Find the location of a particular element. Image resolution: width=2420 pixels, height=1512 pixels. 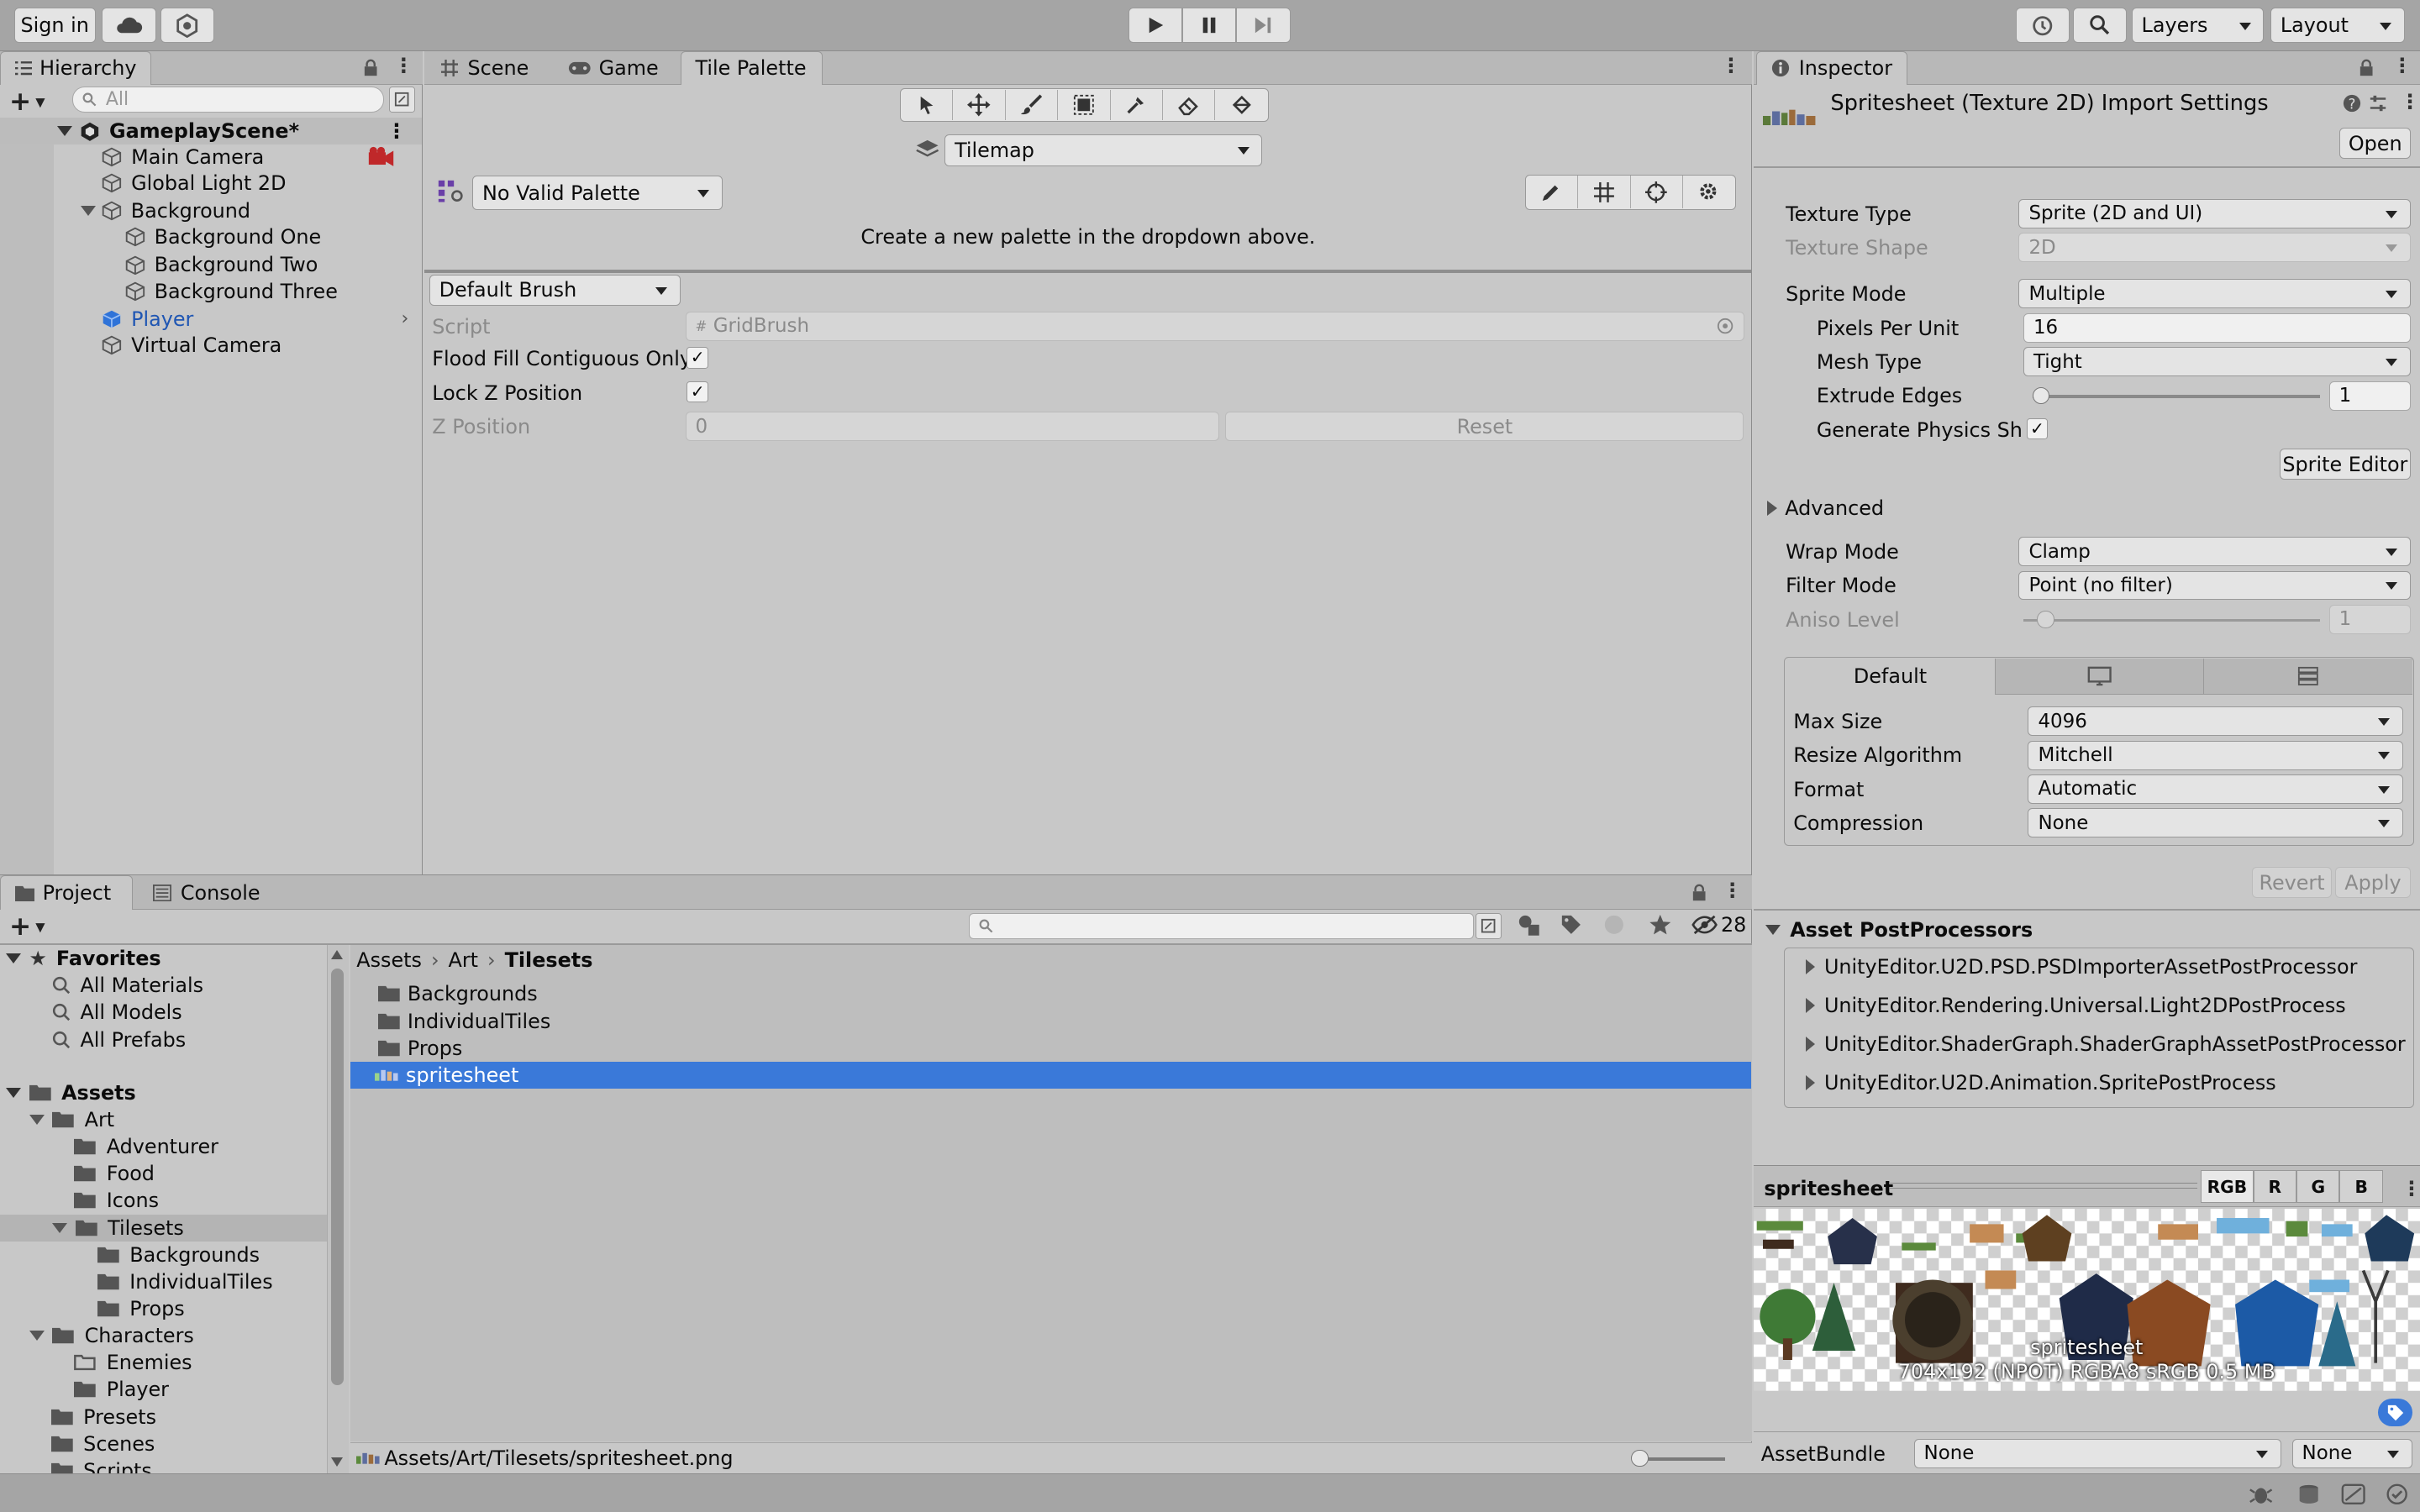

tree-item-props: Props is located at coordinates (163, 1308).